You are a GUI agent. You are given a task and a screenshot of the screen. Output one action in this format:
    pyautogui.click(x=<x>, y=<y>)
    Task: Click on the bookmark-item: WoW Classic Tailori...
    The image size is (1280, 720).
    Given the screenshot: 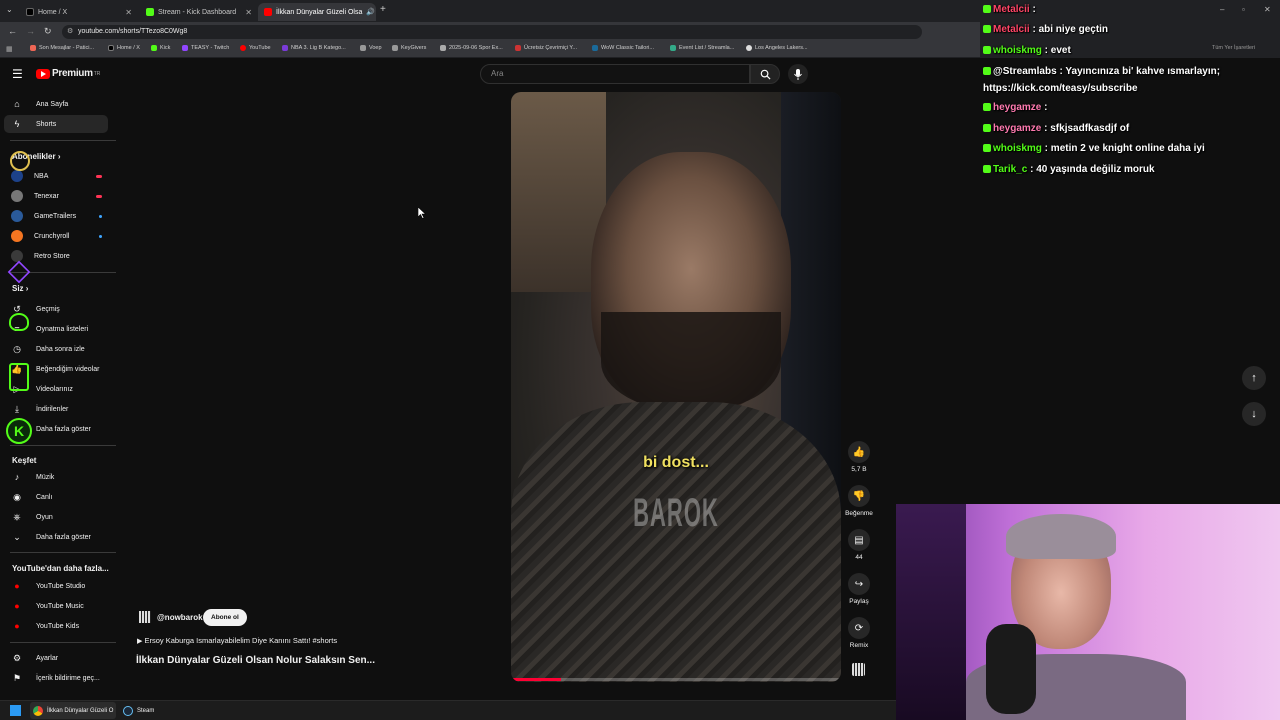 What is the action you would take?
    pyautogui.click(x=623, y=48)
    